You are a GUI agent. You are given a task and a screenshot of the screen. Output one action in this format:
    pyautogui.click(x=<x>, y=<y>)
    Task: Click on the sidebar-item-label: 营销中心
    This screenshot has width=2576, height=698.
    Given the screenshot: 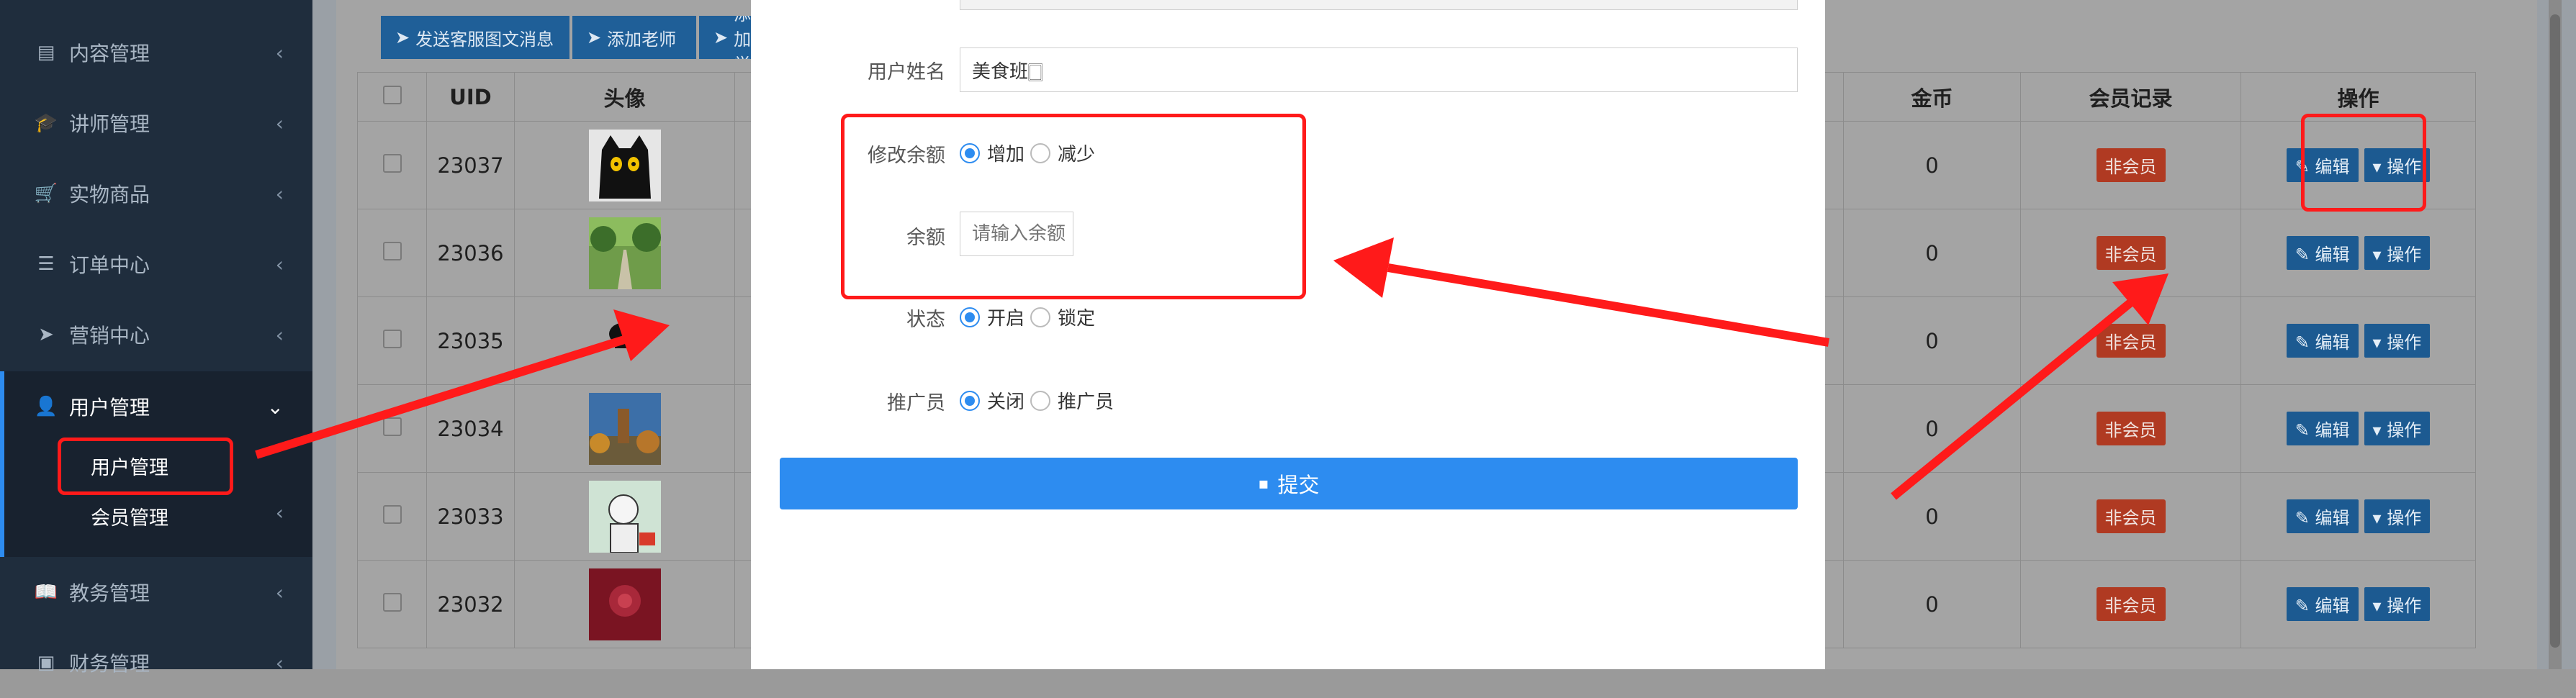 What is the action you would take?
    pyautogui.click(x=109, y=336)
    